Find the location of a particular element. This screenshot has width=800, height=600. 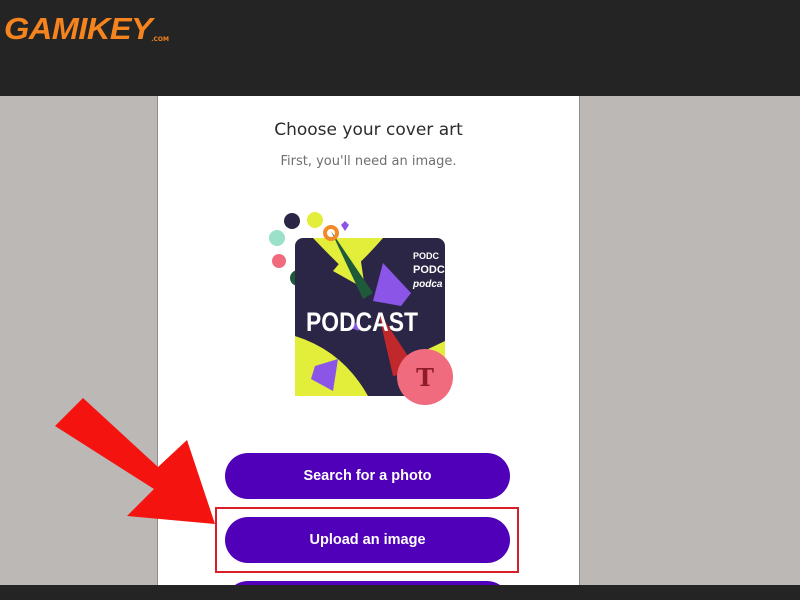

badge-letter: T is located at coordinates (425, 377).